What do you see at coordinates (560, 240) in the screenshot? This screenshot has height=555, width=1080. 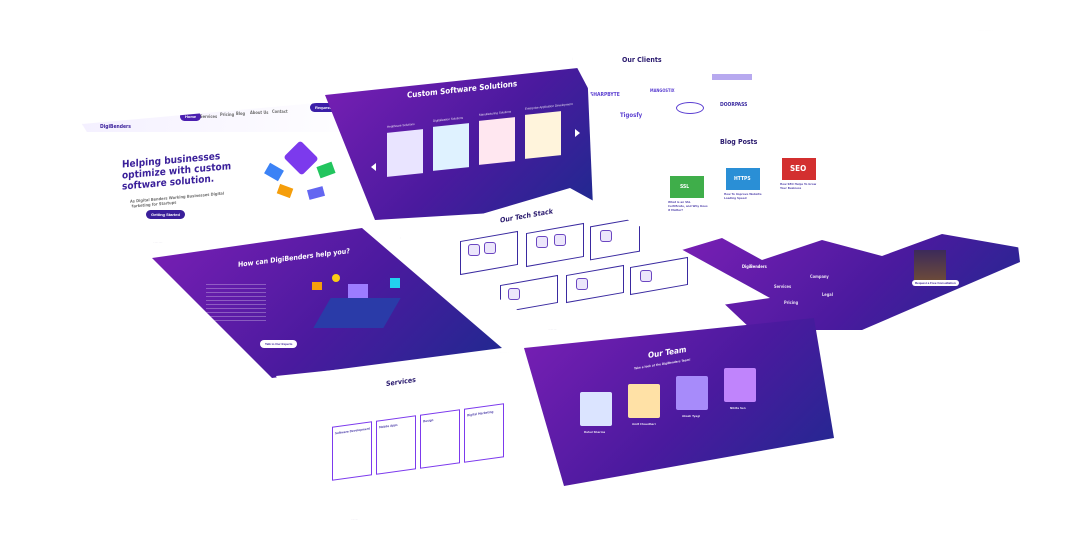 I see `node-icon` at bounding box center [560, 240].